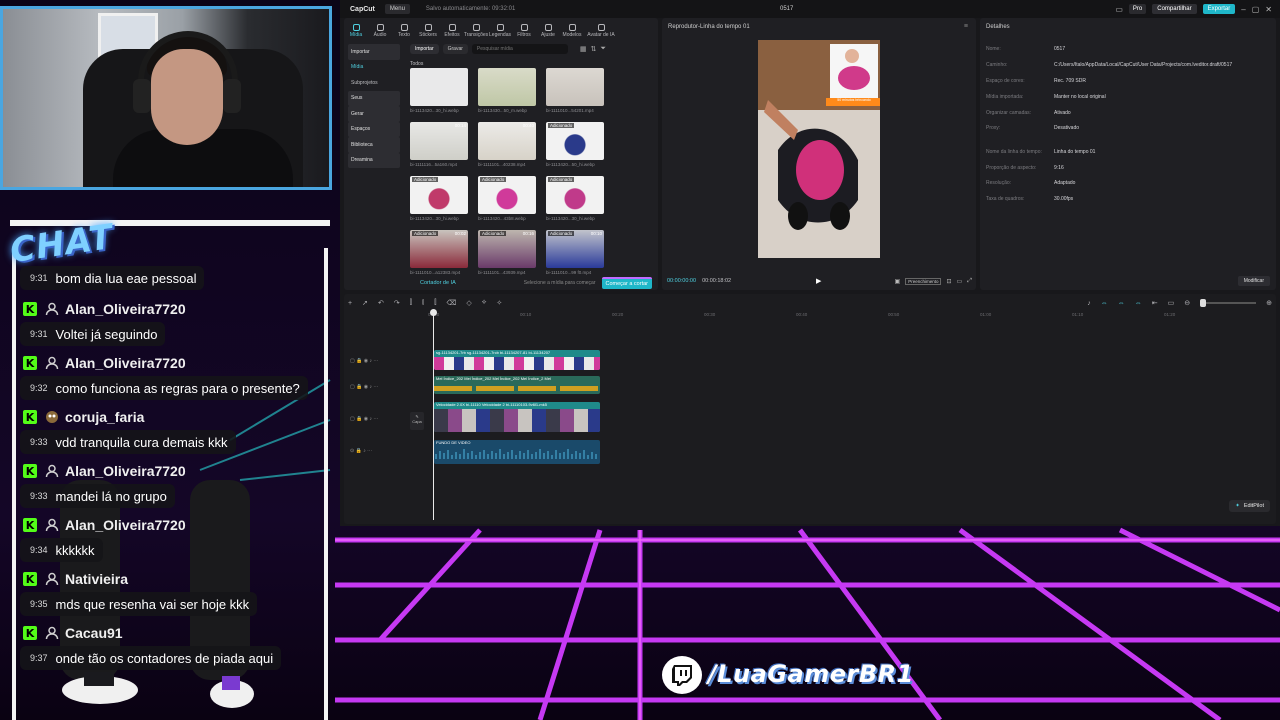 Image resolution: width=1280 pixels, height=720 pixels. What do you see at coordinates (397, 9) in the screenshot?
I see `menu-button: Menu` at bounding box center [397, 9].